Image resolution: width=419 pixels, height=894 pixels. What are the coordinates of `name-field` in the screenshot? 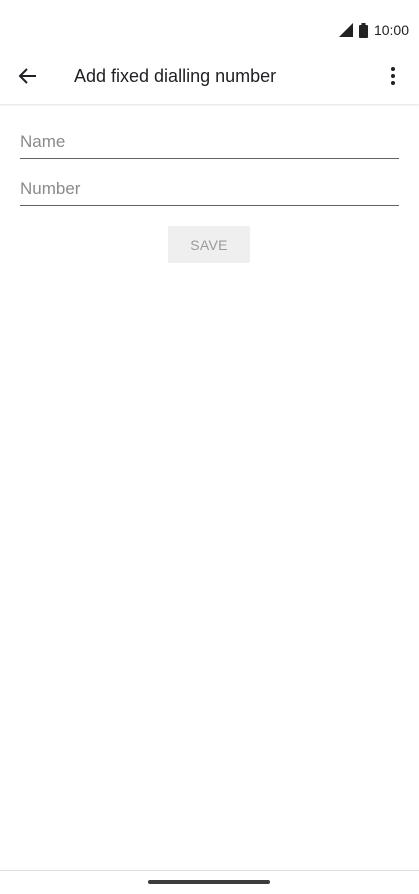 It's located at (209, 143).